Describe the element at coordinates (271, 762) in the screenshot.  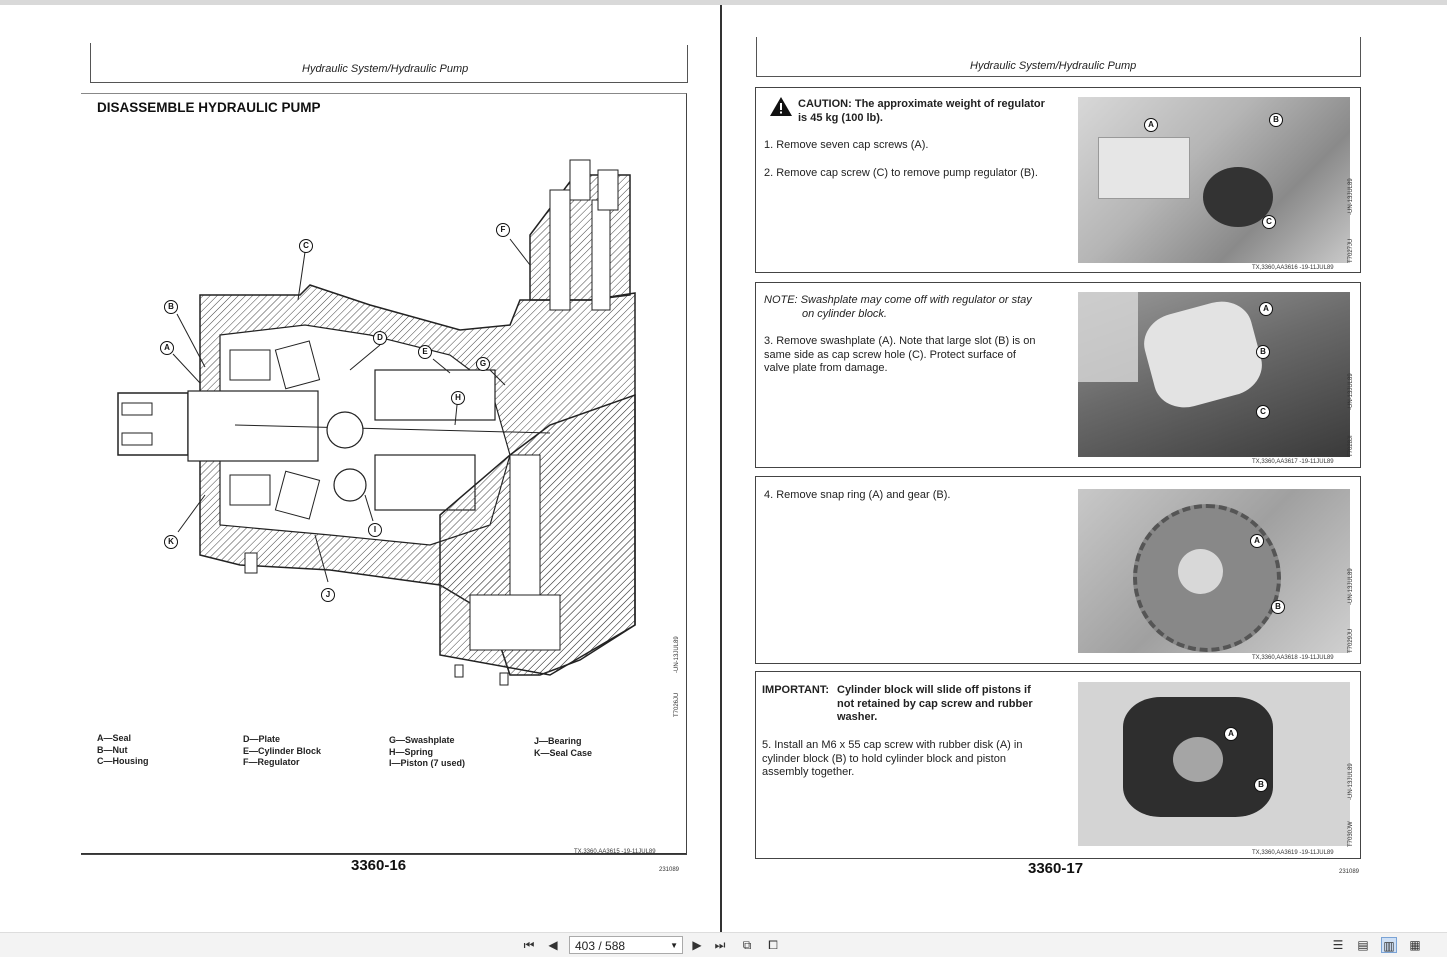
I see `legend-item: F—Regulator` at that location.